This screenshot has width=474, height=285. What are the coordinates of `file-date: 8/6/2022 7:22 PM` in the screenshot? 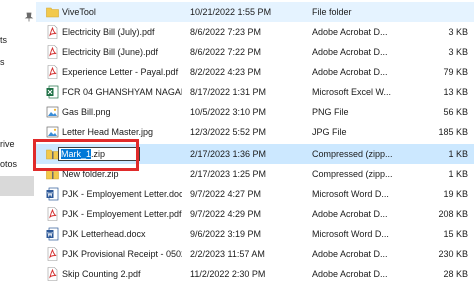 It's located at (226, 52).